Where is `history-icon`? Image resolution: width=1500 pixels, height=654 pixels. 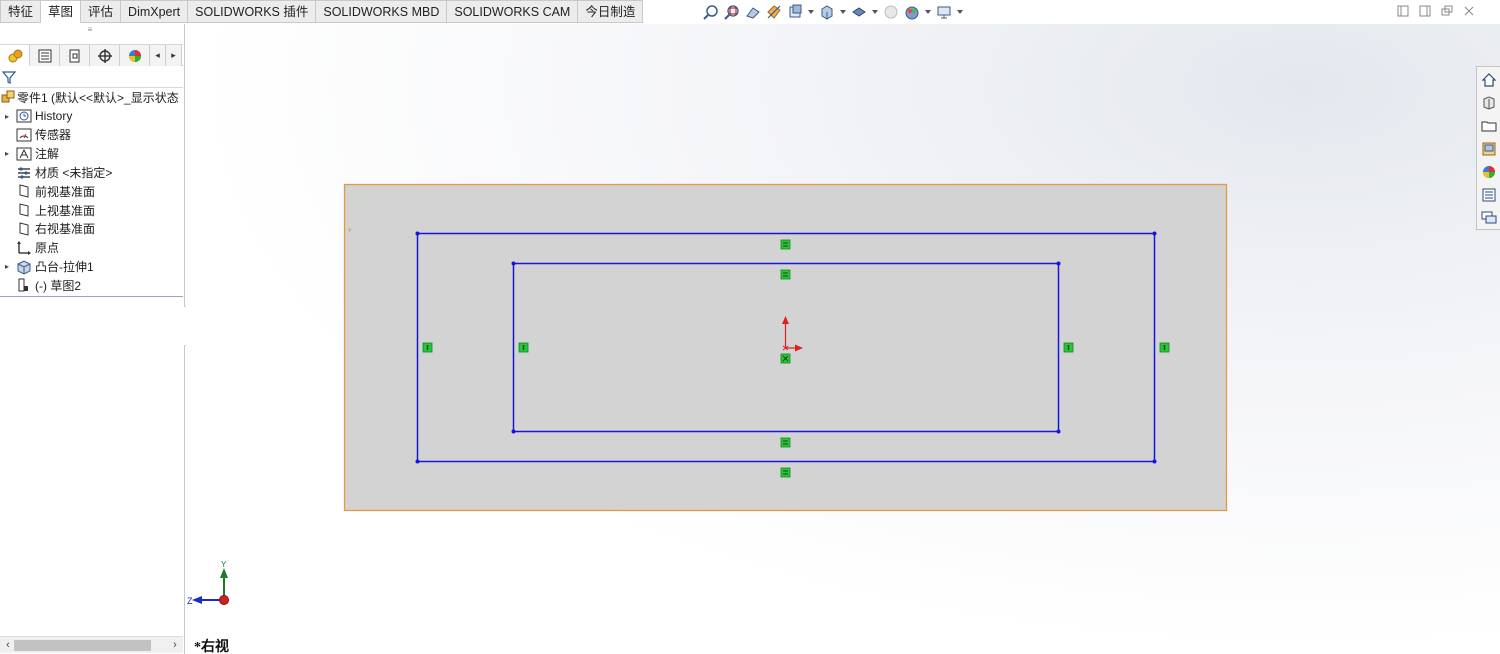 history-icon is located at coordinates (24, 116).